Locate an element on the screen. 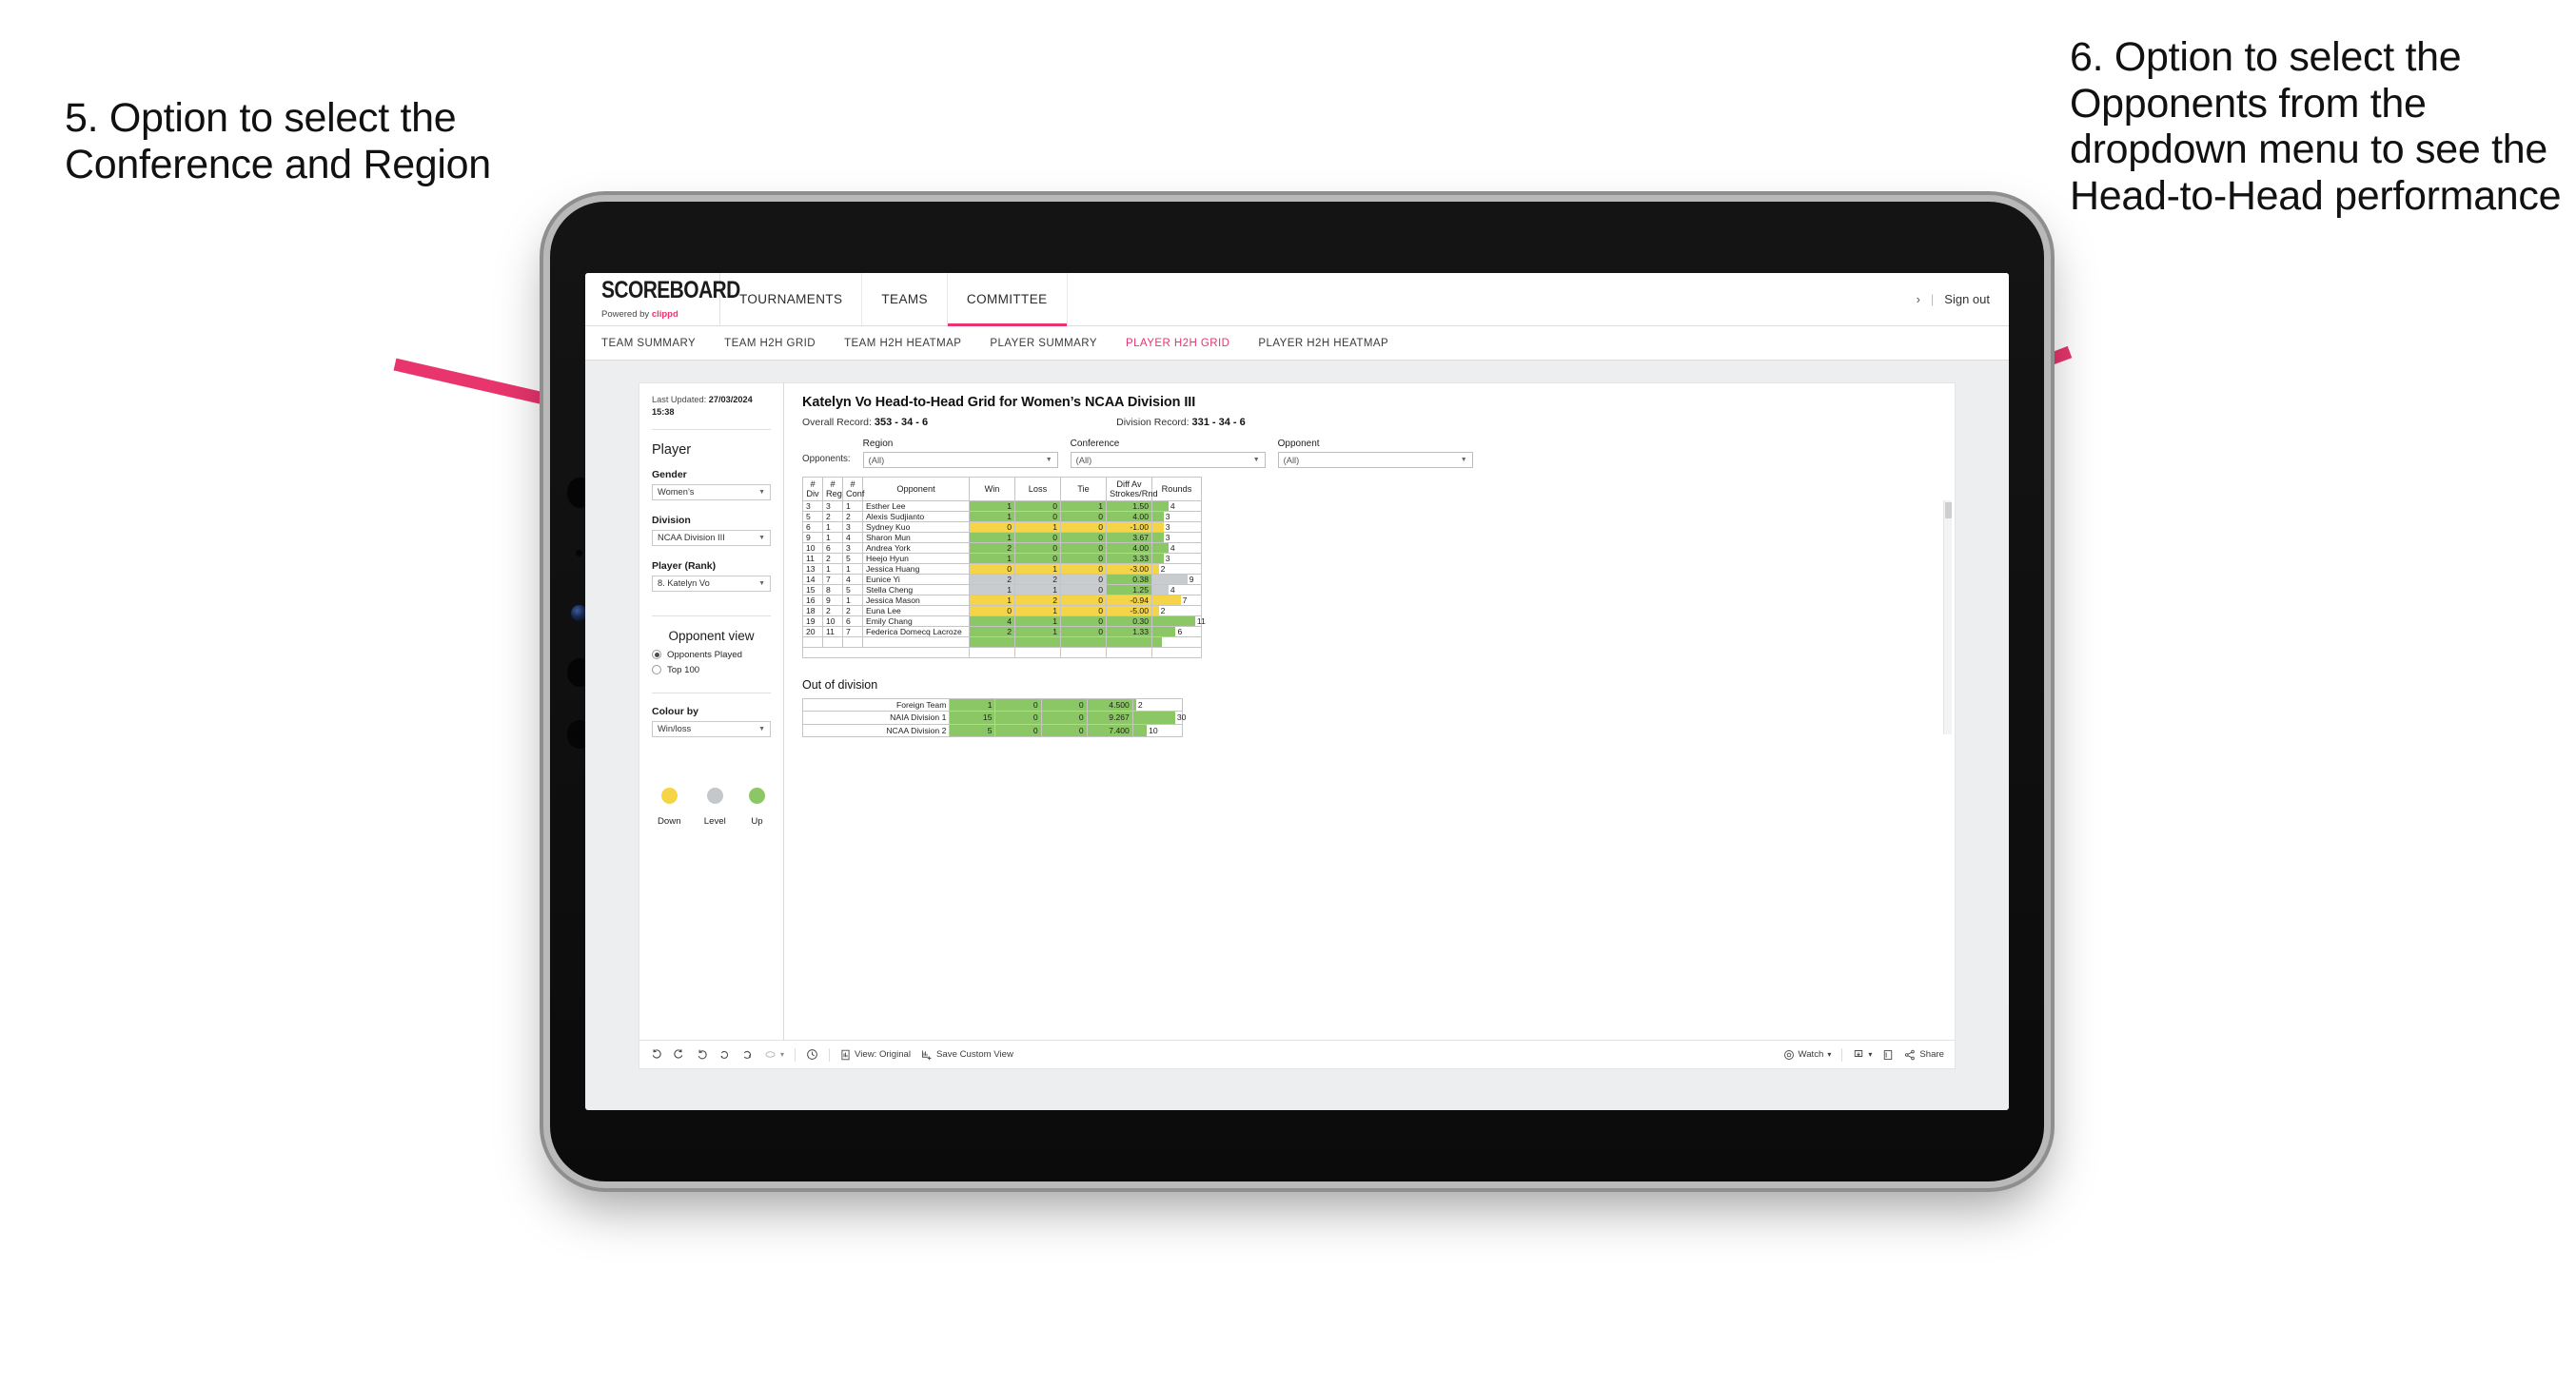  table-row: 19 10 6 Emily Chang 4 1 0 0.30 11 is located at coordinates (1004, 621).